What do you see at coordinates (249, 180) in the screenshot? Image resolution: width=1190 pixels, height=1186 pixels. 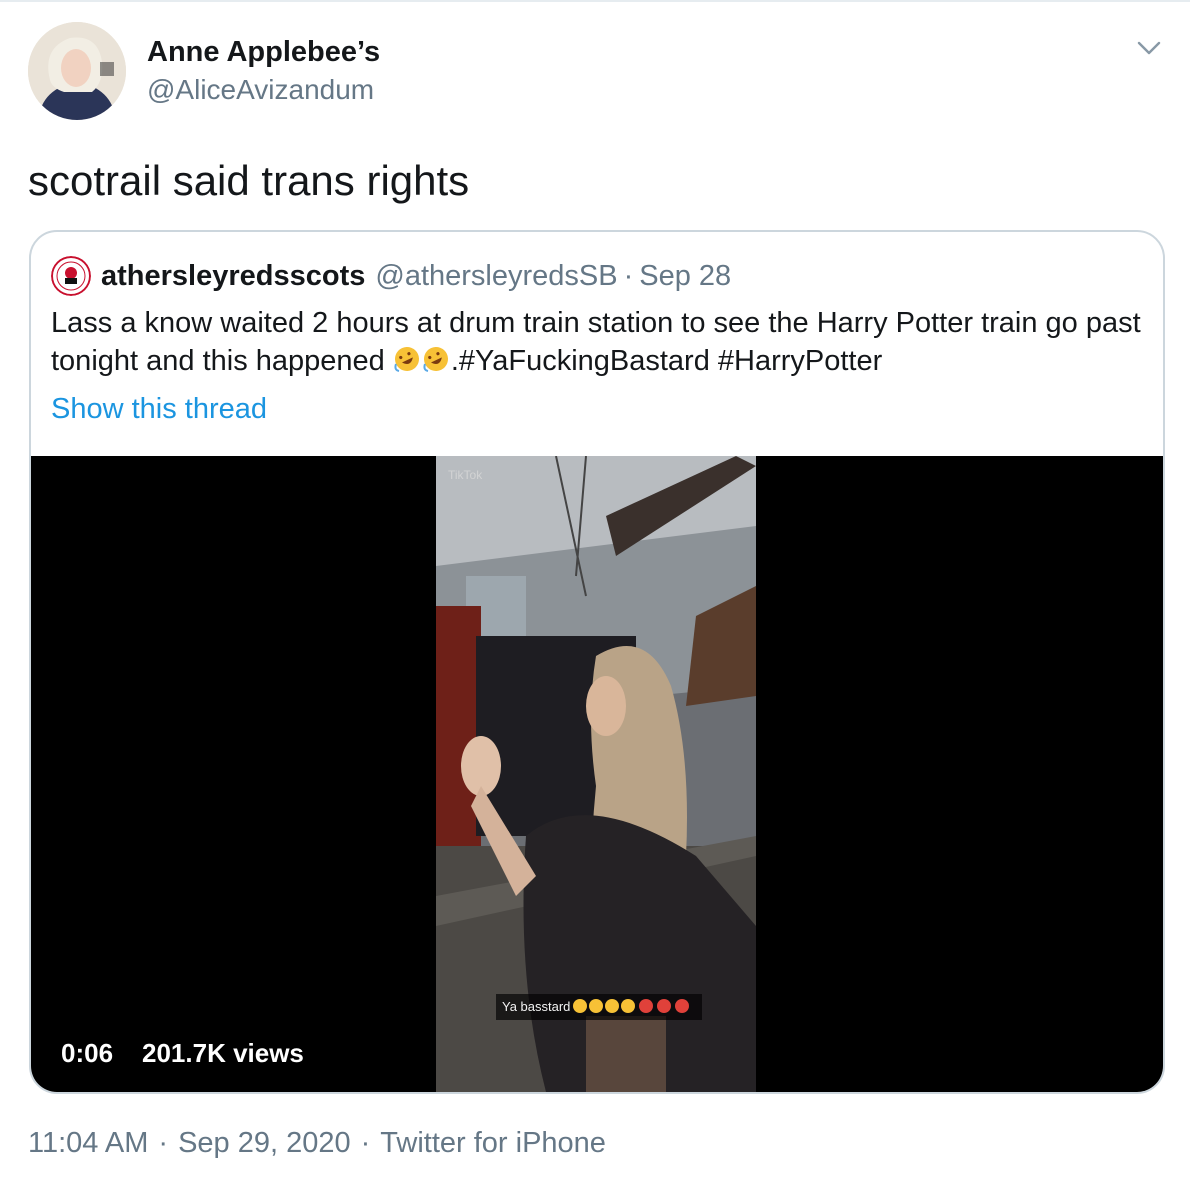 I see `tweet-text: scotrail said trans rights` at bounding box center [249, 180].